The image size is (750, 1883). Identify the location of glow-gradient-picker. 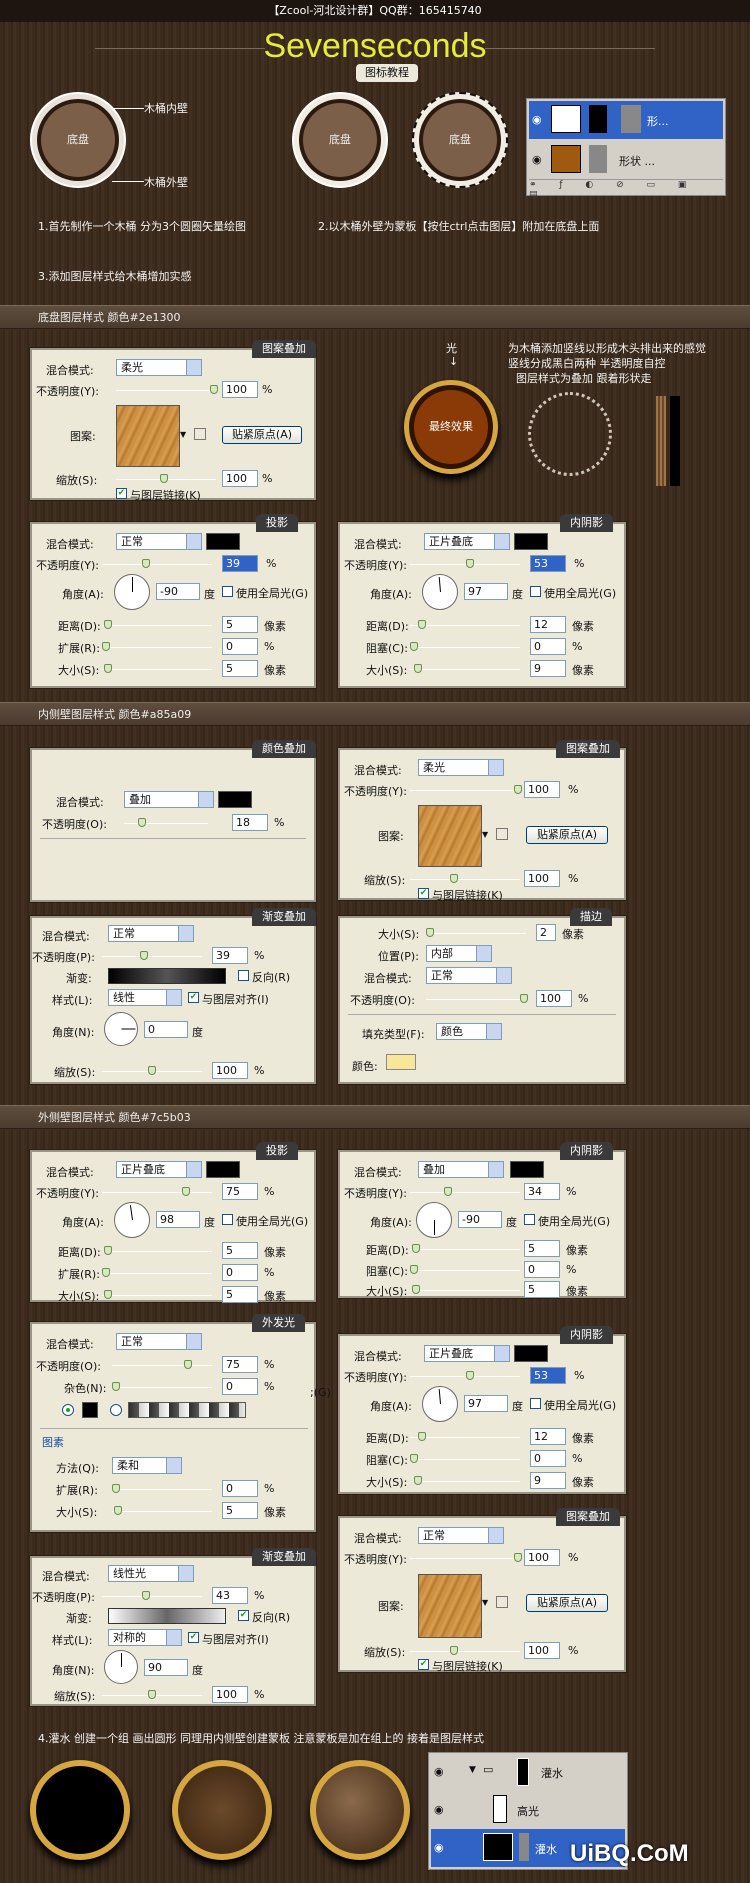
(187, 1410).